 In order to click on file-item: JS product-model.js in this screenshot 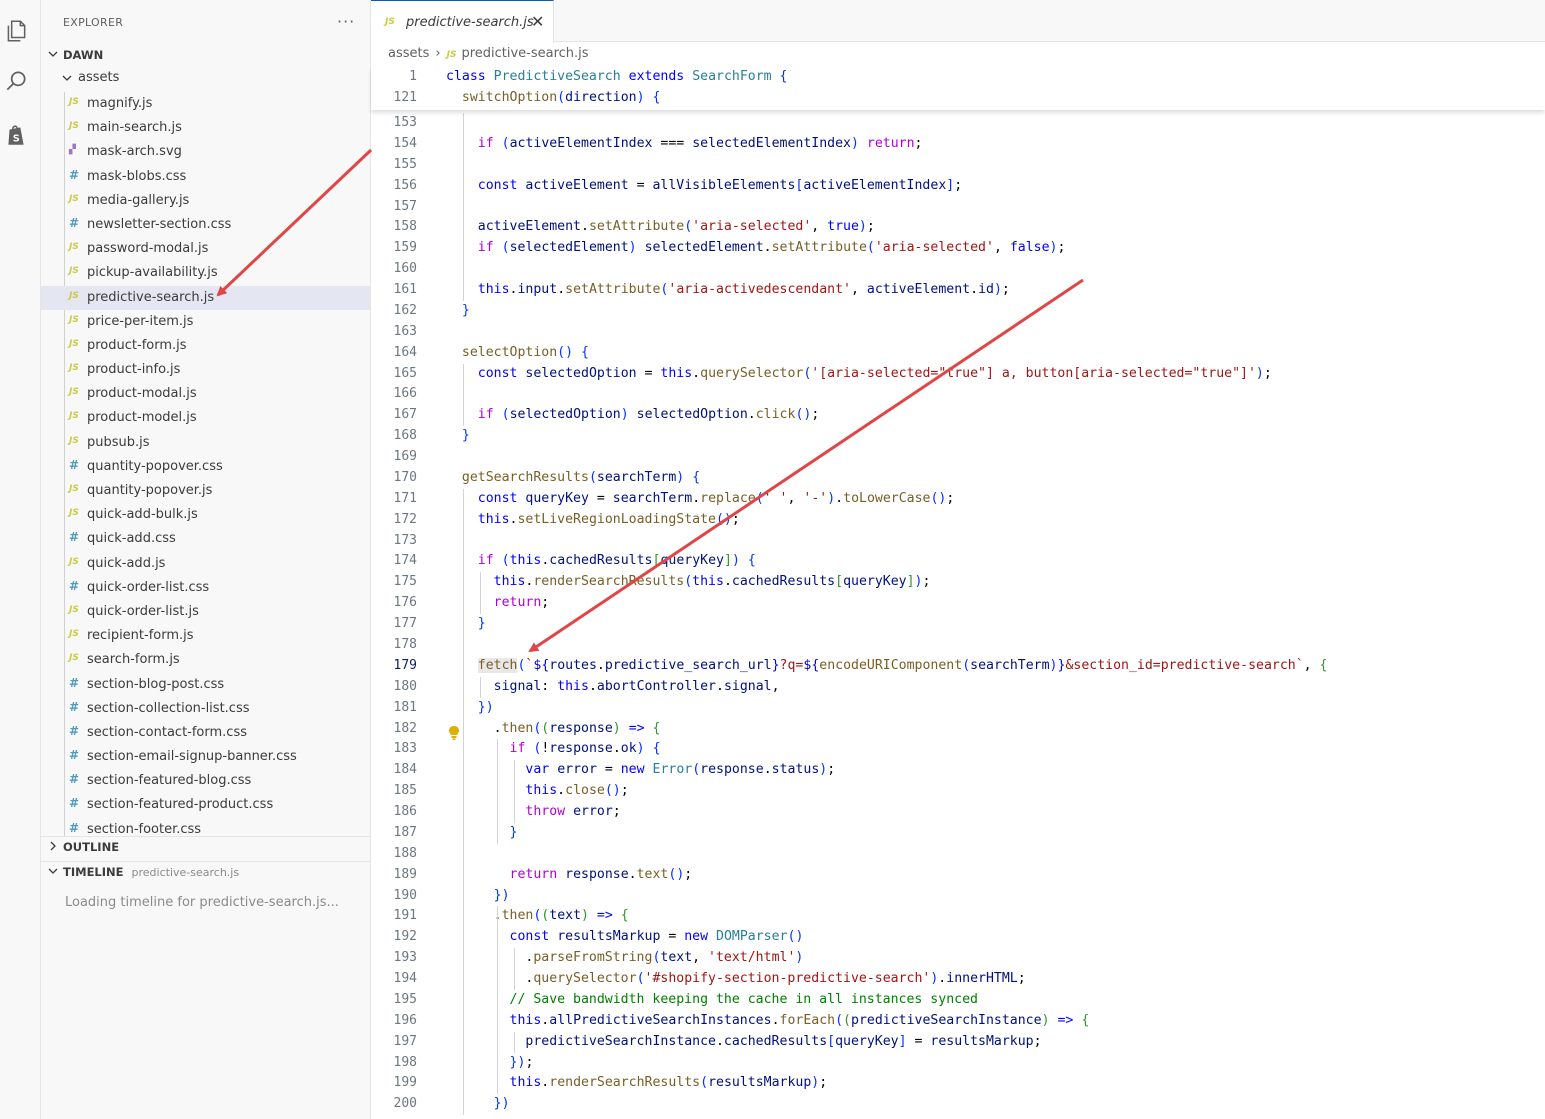, I will do `click(205, 418)`.